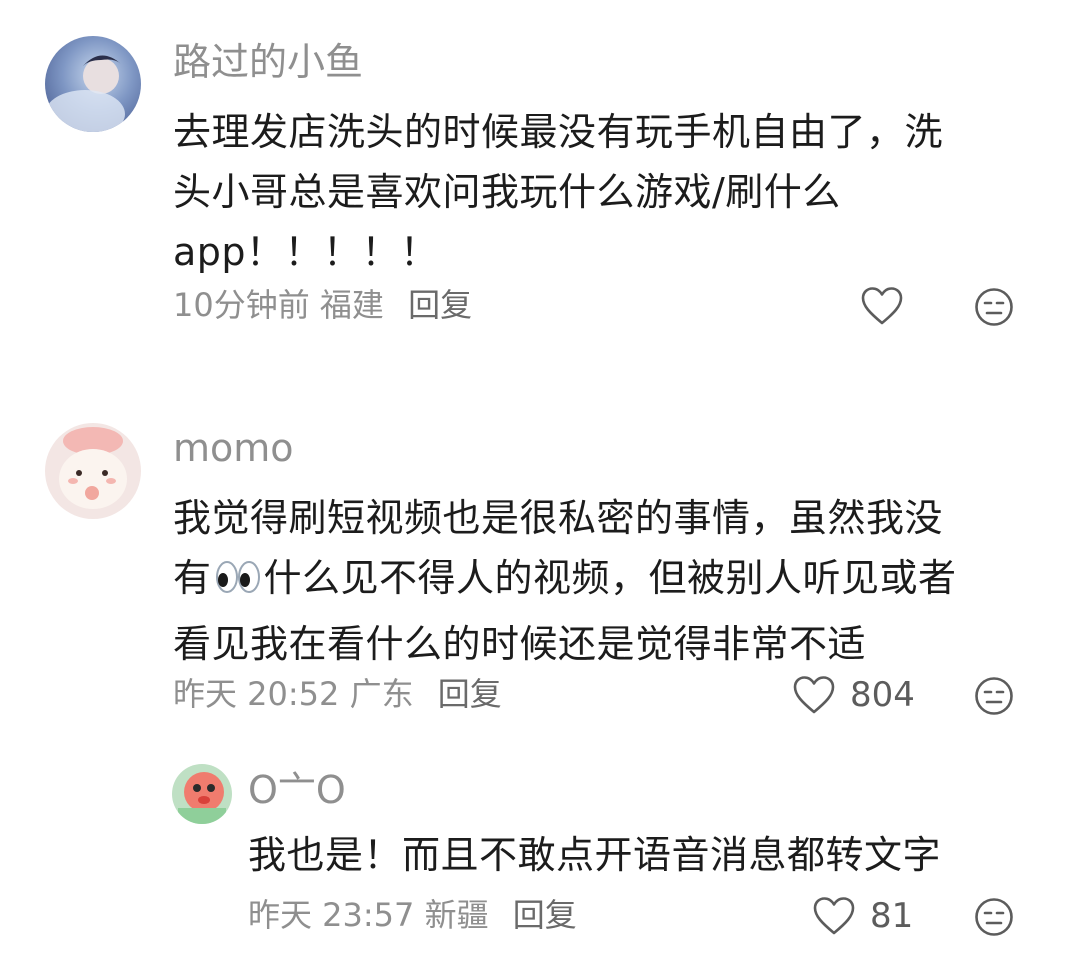 This screenshot has height=962, width=1080. Describe the element at coordinates (268, 62) in the screenshot. I see `comment-username: 路过的小鱼` at that location.